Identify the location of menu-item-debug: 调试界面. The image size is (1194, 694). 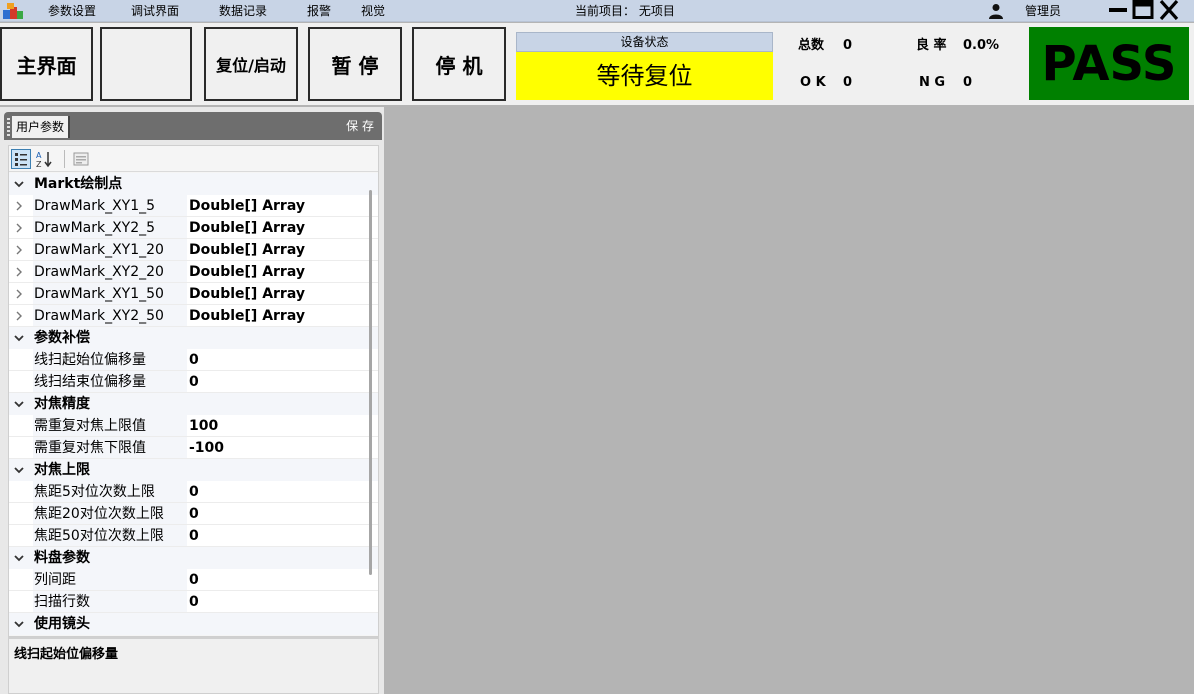
(155, 11).